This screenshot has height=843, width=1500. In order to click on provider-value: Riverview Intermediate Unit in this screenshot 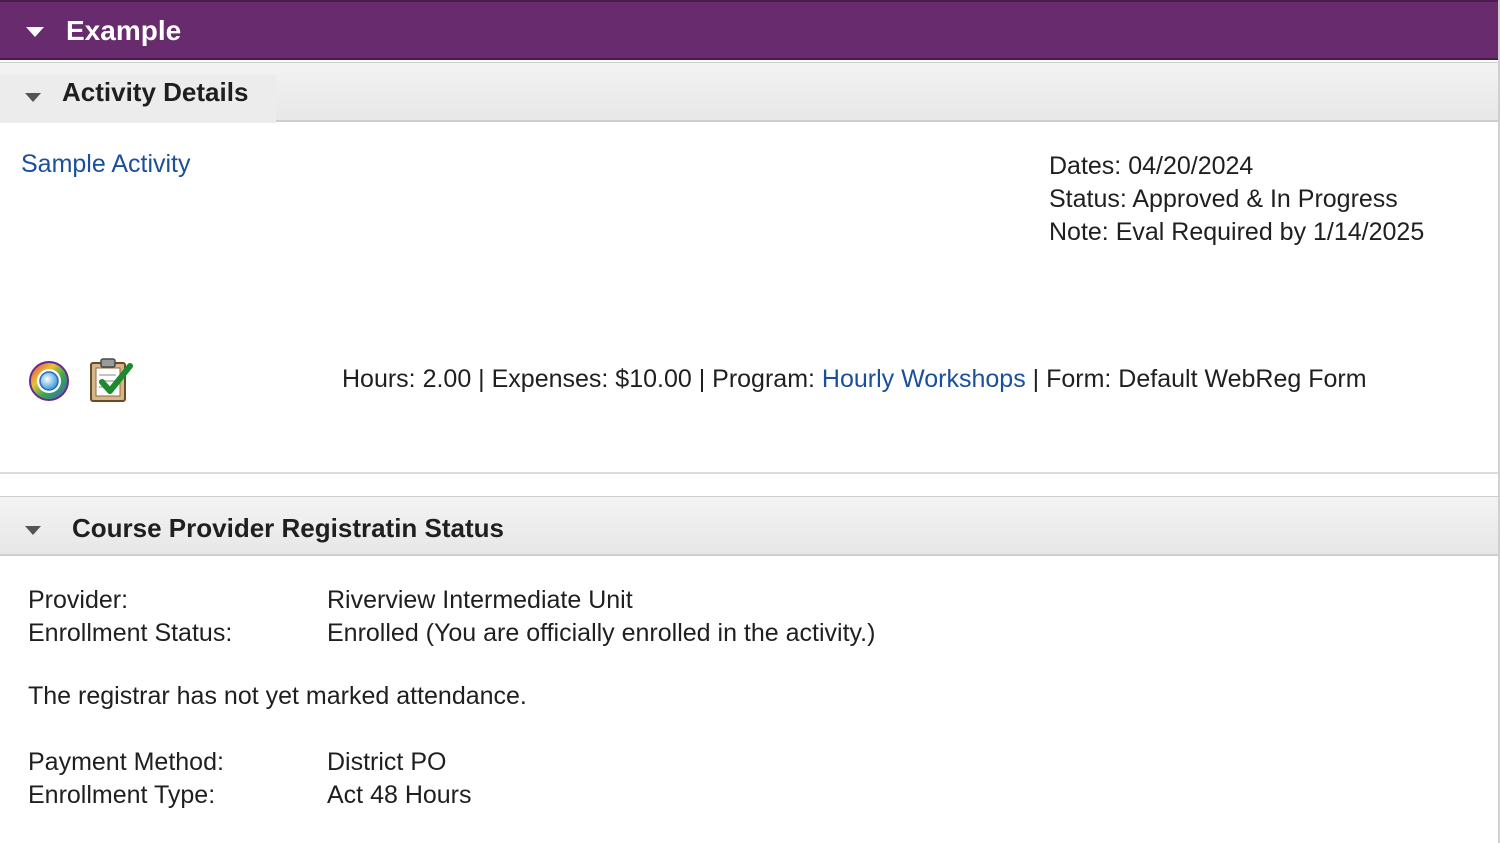, I will do `click(480, 600)`.